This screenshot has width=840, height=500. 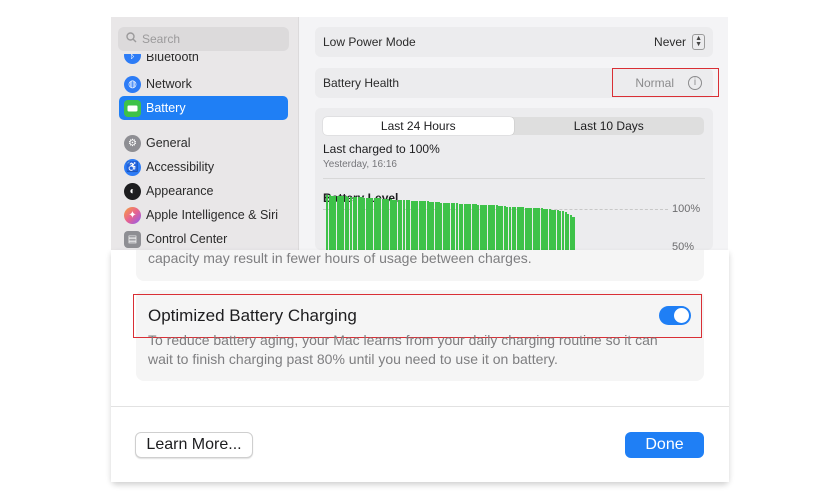 What do you see at coordinates (203, 108) in the screenshot?
I see `sidebar-item-battery: Battery` at bounding box center [203, 108].